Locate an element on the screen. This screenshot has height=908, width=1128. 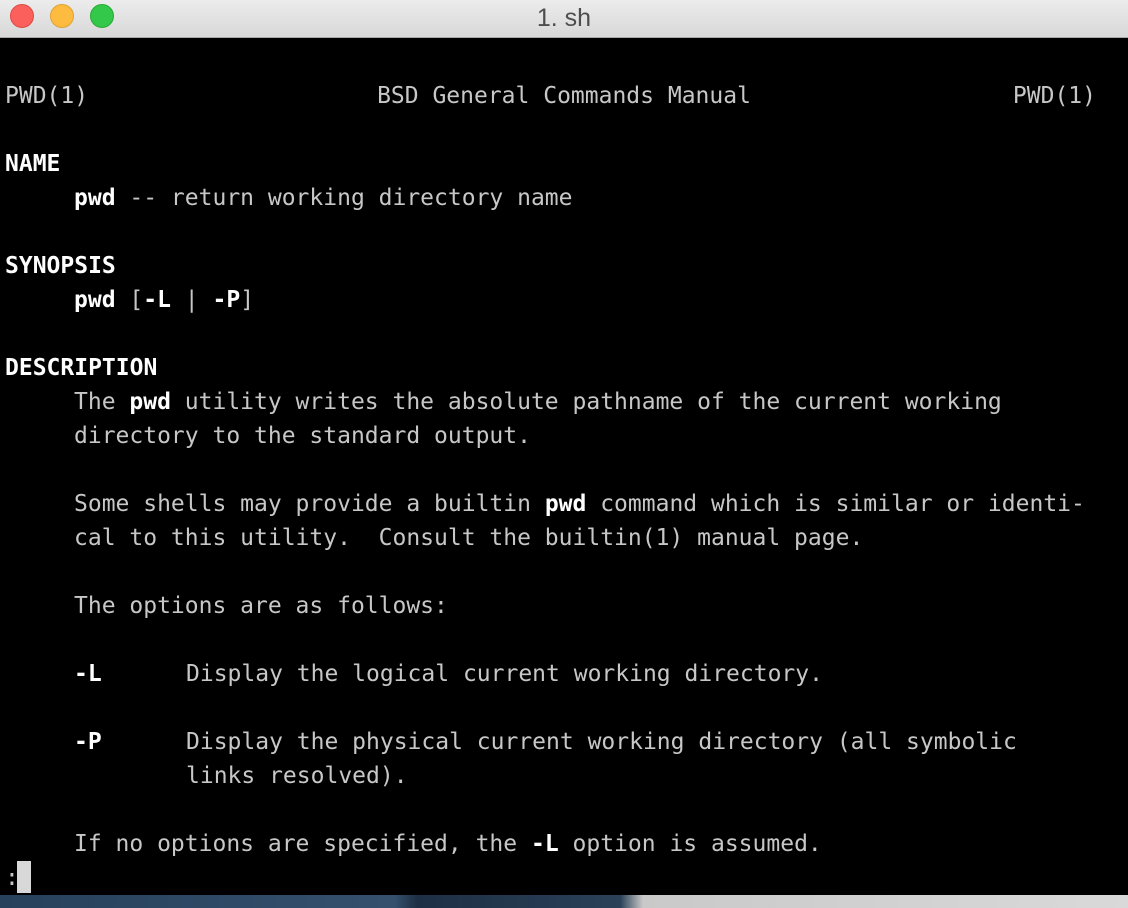
title-bar: 1. sh is located at coordinates (564, 19).